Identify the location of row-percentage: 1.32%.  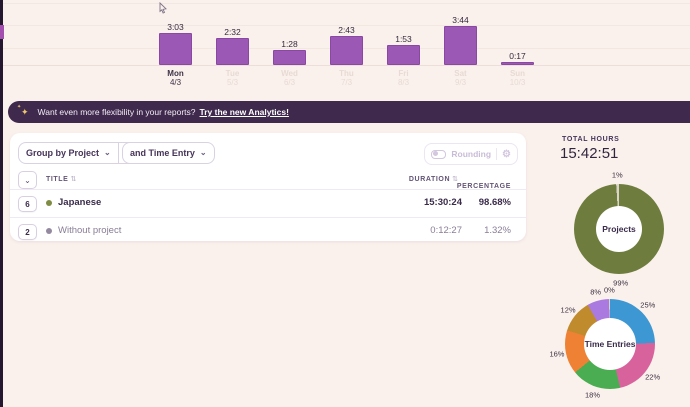
(497, 230).